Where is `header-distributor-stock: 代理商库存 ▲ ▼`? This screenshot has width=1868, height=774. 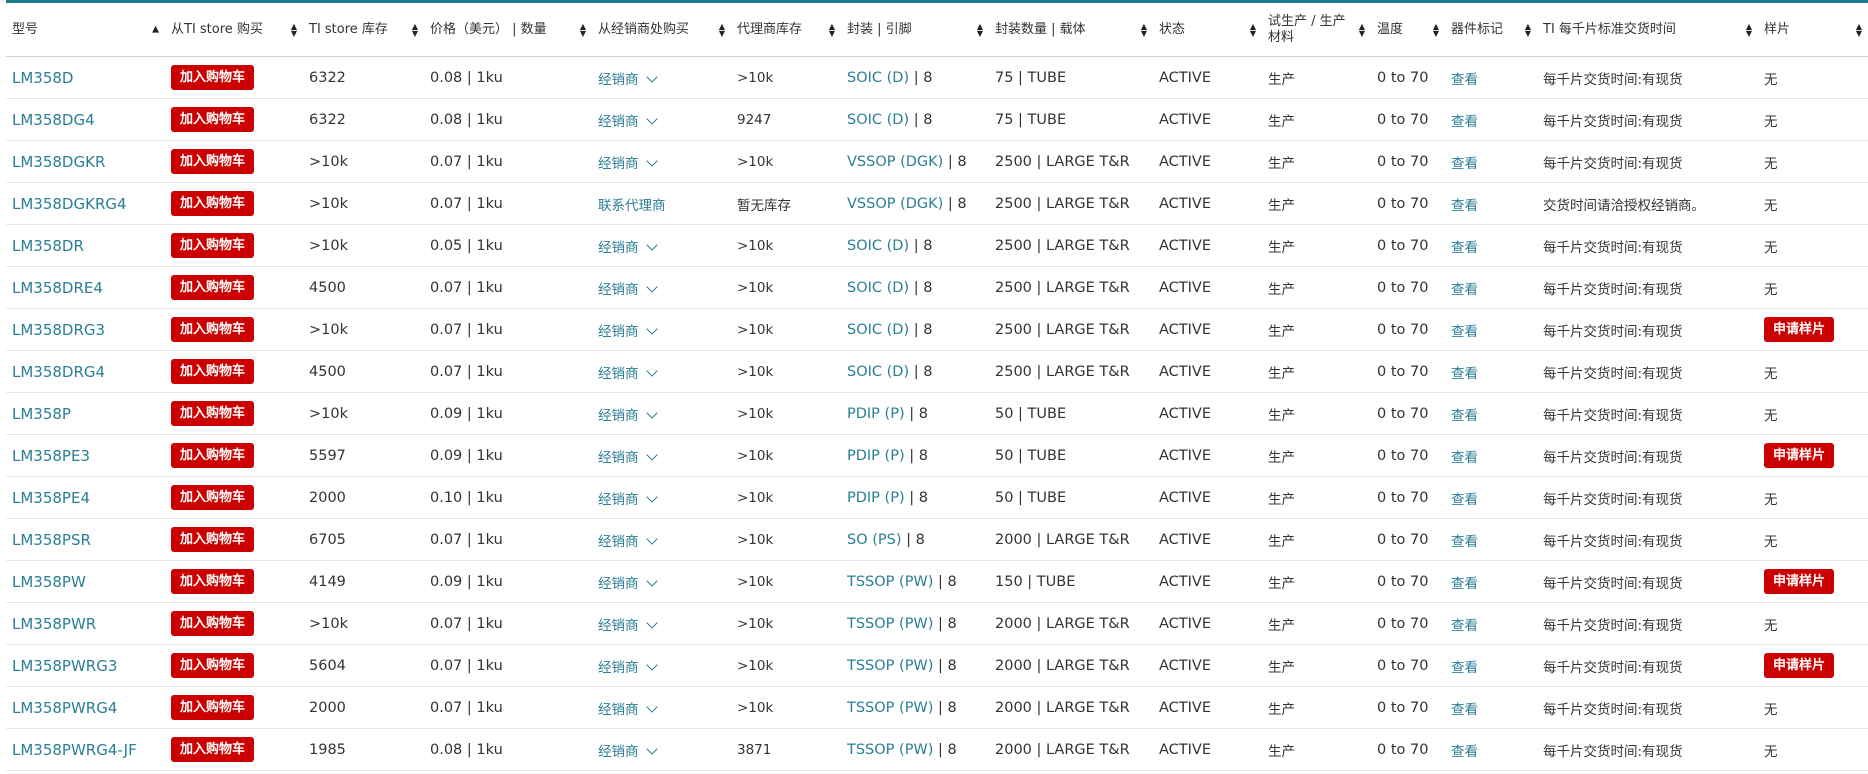 header-distributor-stock: 代理商库存 ▲ ▼ is located at coordinates (786, 30).